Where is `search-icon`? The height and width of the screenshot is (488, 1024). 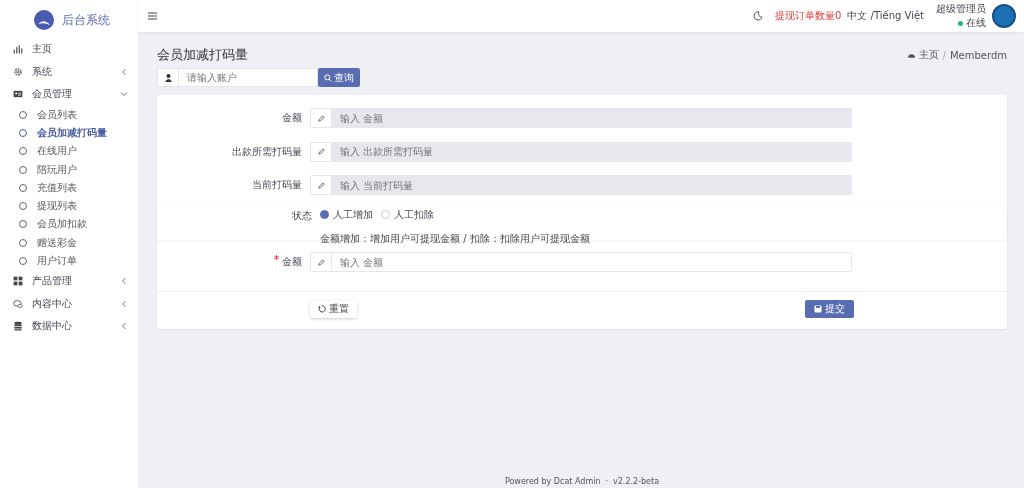
search-icon is located at coordinates (328, 77).